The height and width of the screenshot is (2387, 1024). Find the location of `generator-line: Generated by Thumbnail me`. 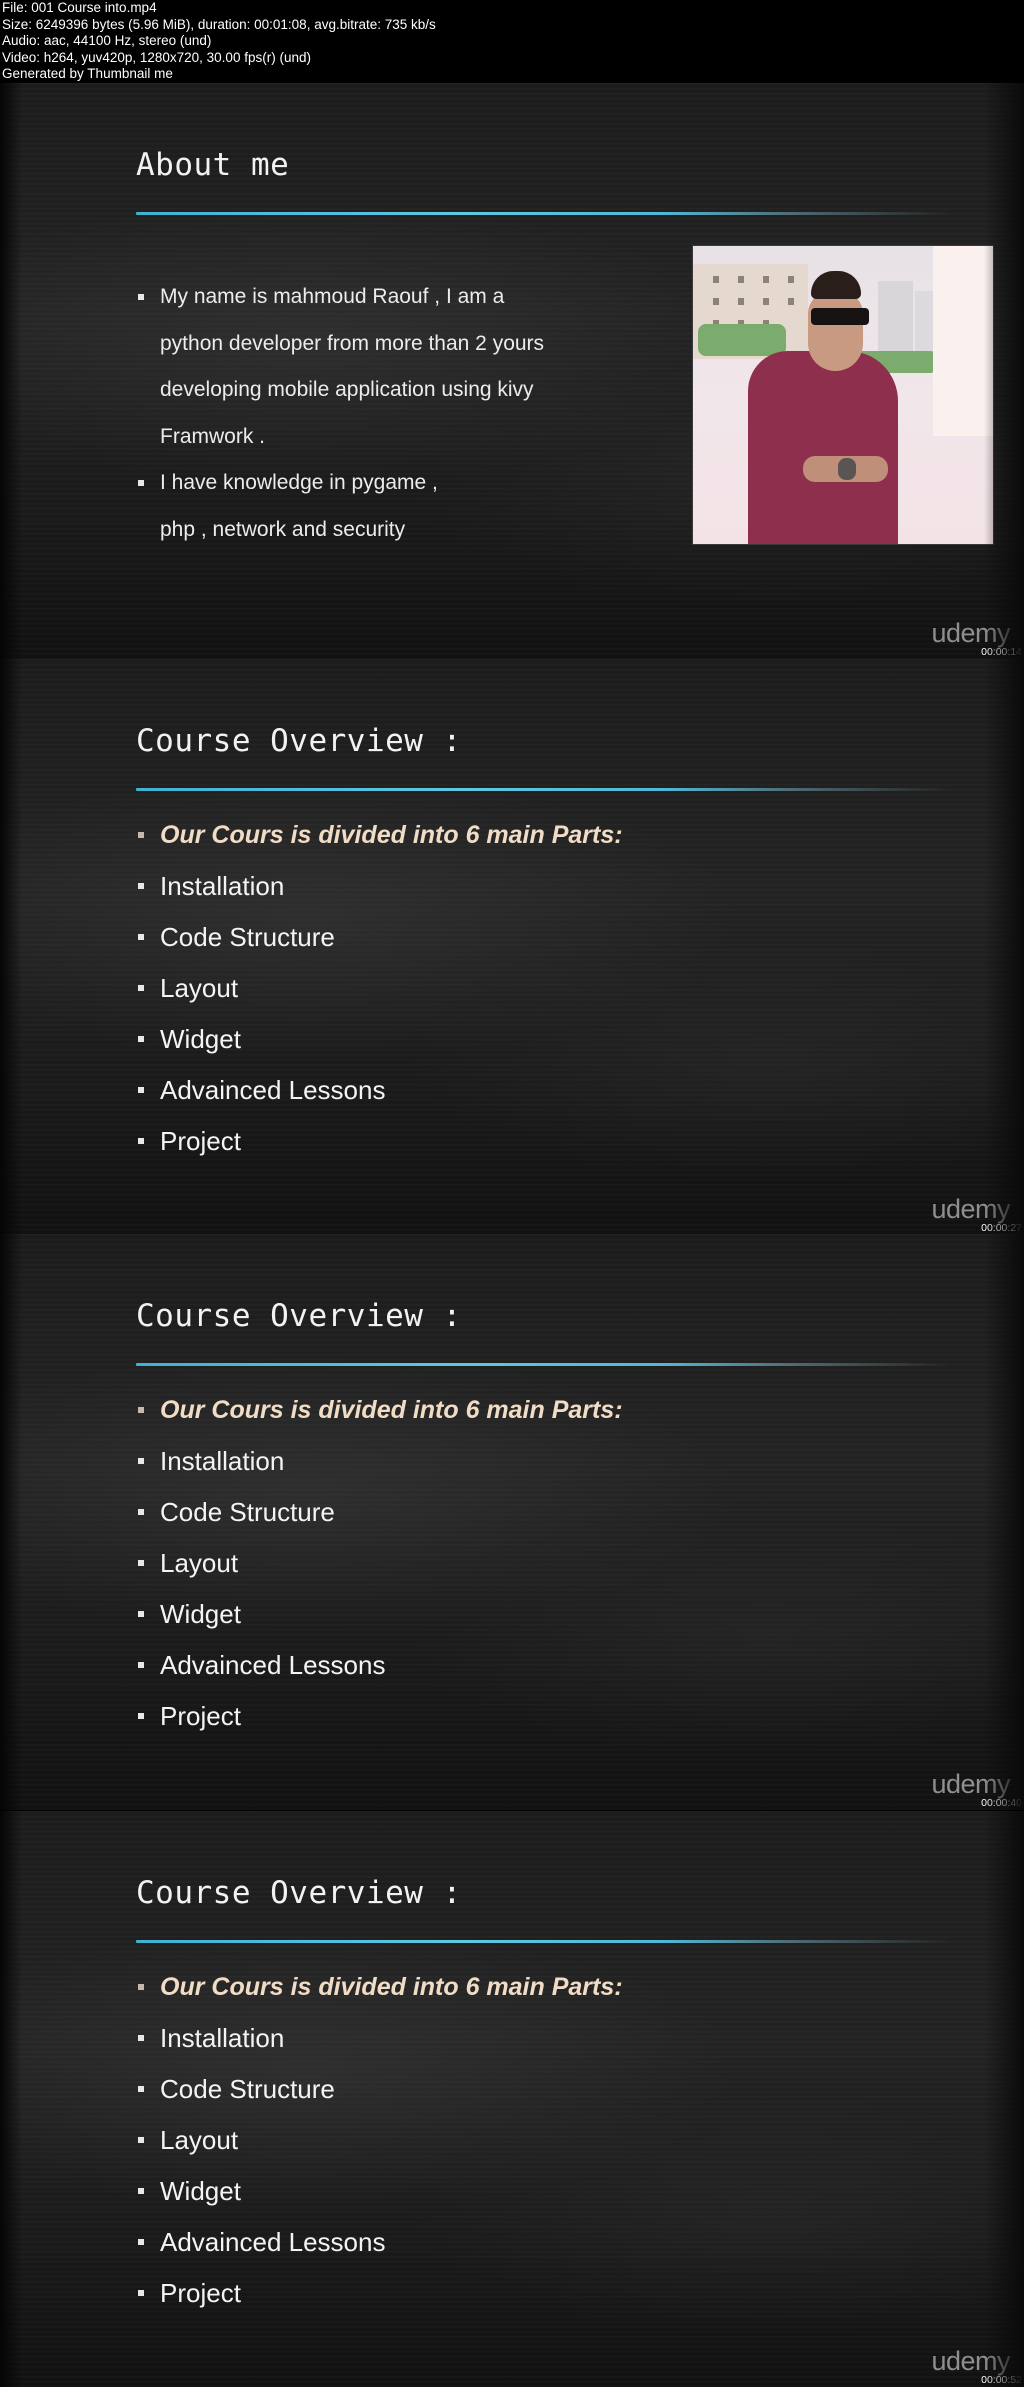

generator-line: Generated by Thumbnail me is located at coordinates (87, 73).